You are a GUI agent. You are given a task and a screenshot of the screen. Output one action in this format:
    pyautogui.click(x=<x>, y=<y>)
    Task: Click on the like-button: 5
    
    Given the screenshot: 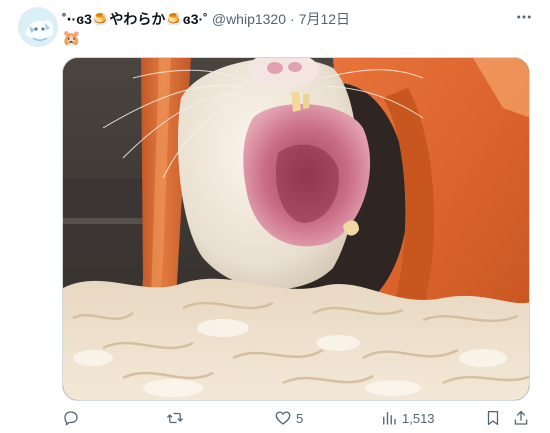 What is the action you would take?
    pyautogui.click(x=288, y=418)
    